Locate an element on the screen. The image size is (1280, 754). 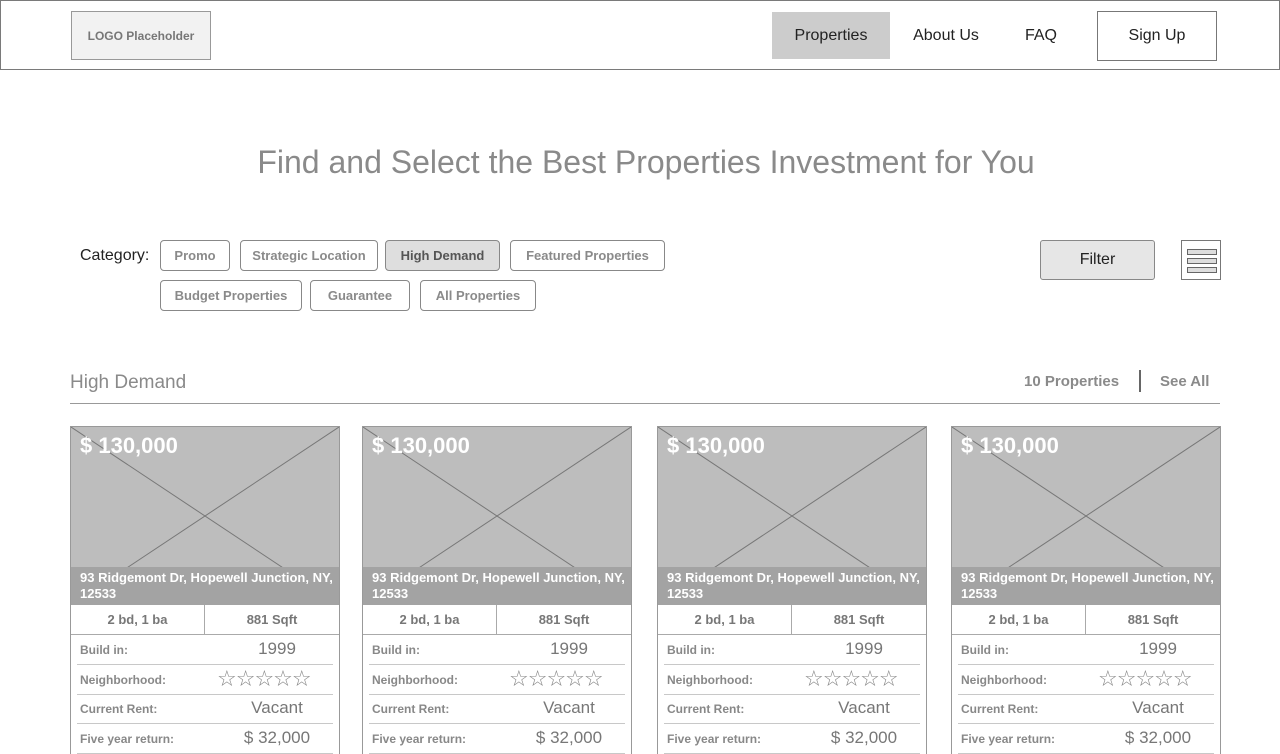
logo: LOGO Placeholder is located at coordinates (141, 35).